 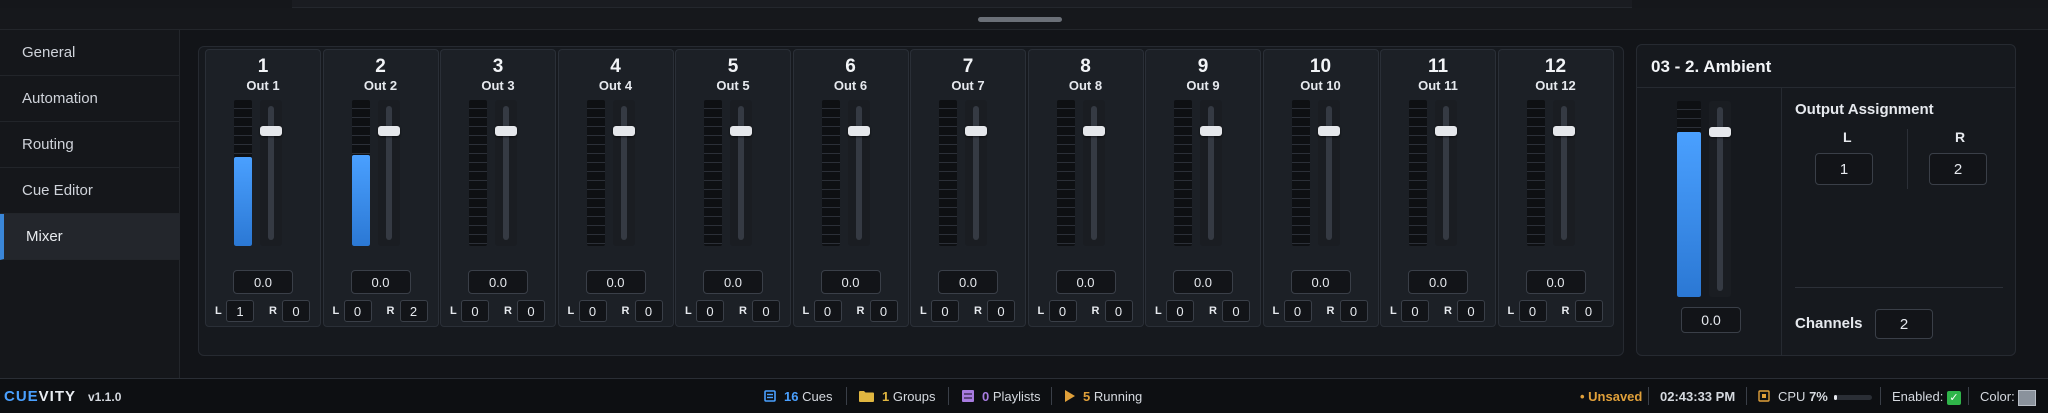 I want to click on sidebar-item-cue-editor: Cue Editor, so click(x=90, y=191).